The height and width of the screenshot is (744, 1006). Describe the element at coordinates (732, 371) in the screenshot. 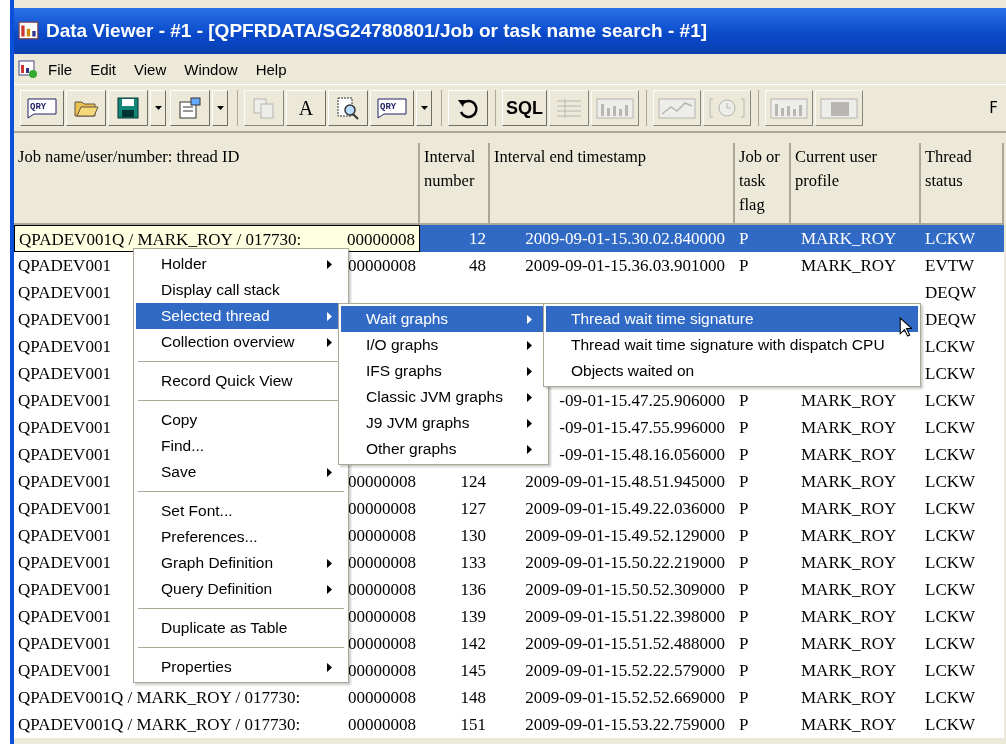

I see `menu-item: Objects waited on` at that location.